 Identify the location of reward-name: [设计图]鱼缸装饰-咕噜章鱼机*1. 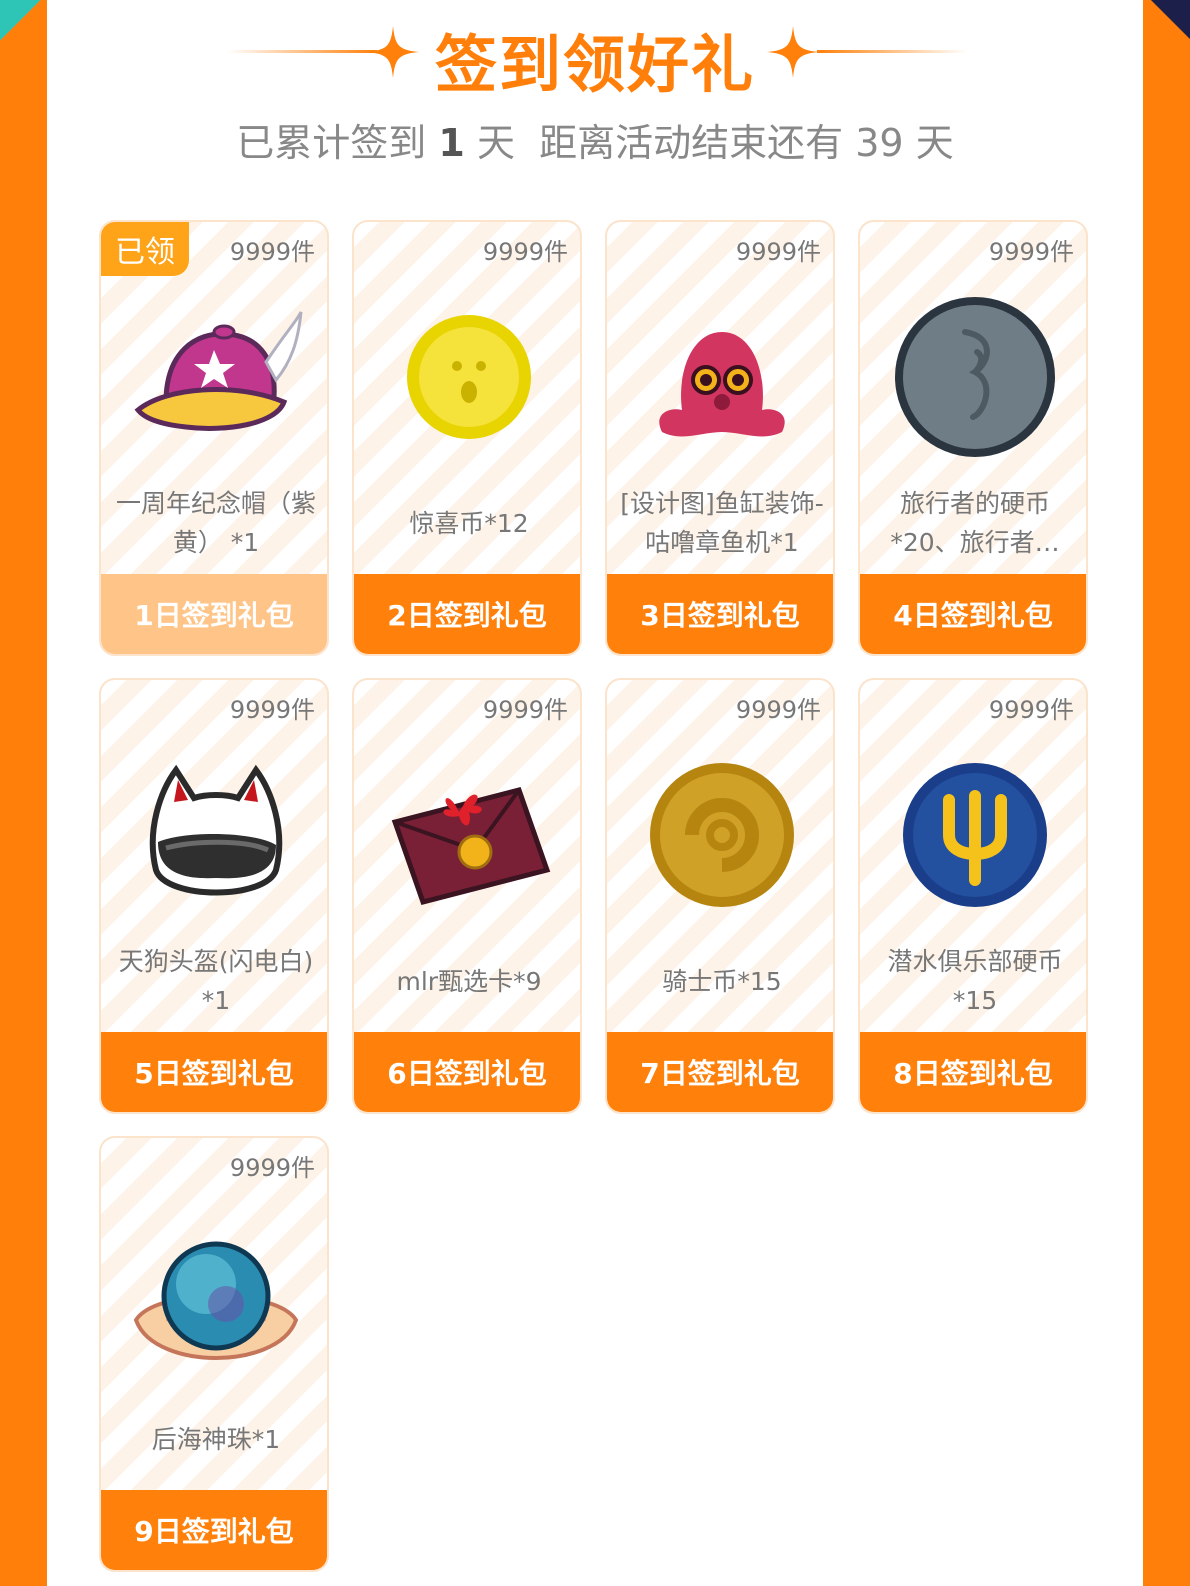
(722, 523).